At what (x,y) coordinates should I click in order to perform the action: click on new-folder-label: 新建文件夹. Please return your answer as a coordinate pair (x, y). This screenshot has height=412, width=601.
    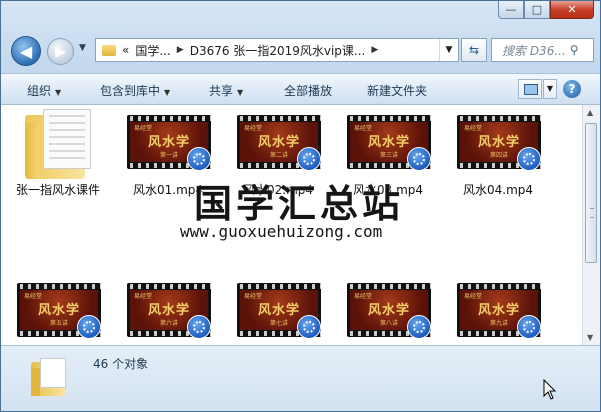
    Looking at the image, I should click on (397, 91).